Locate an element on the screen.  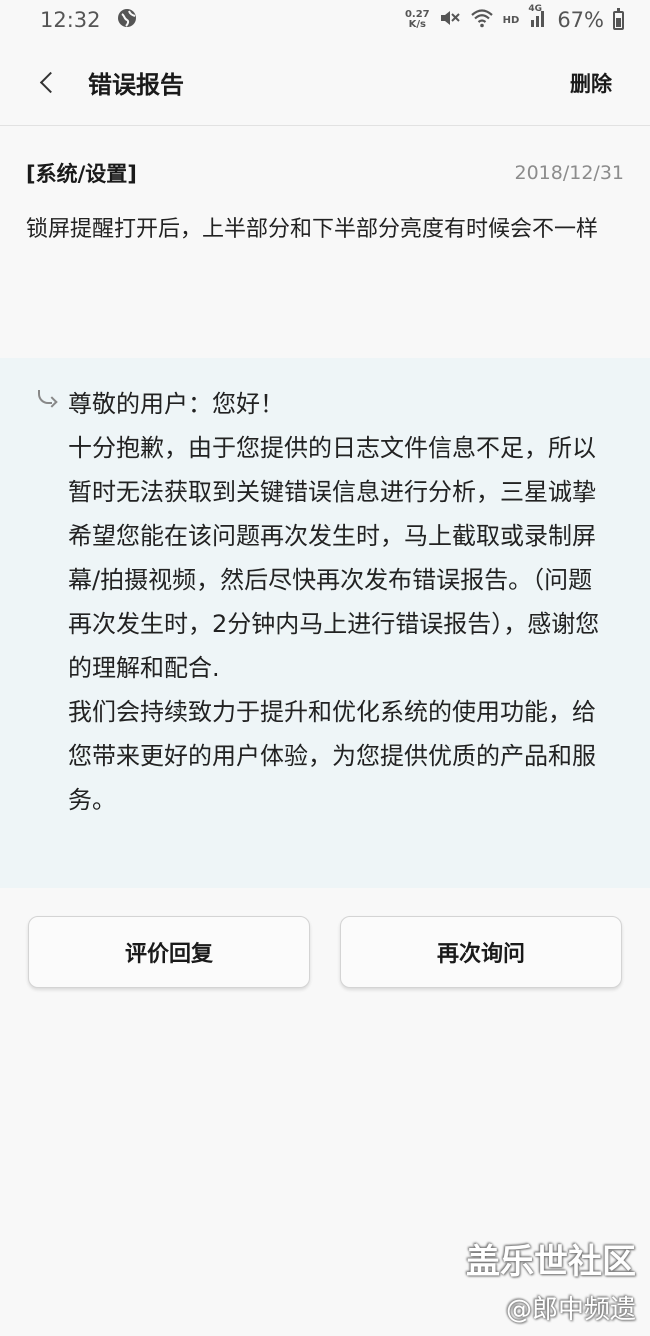
delete-button: 删除 is located at coordinates (591, 83).